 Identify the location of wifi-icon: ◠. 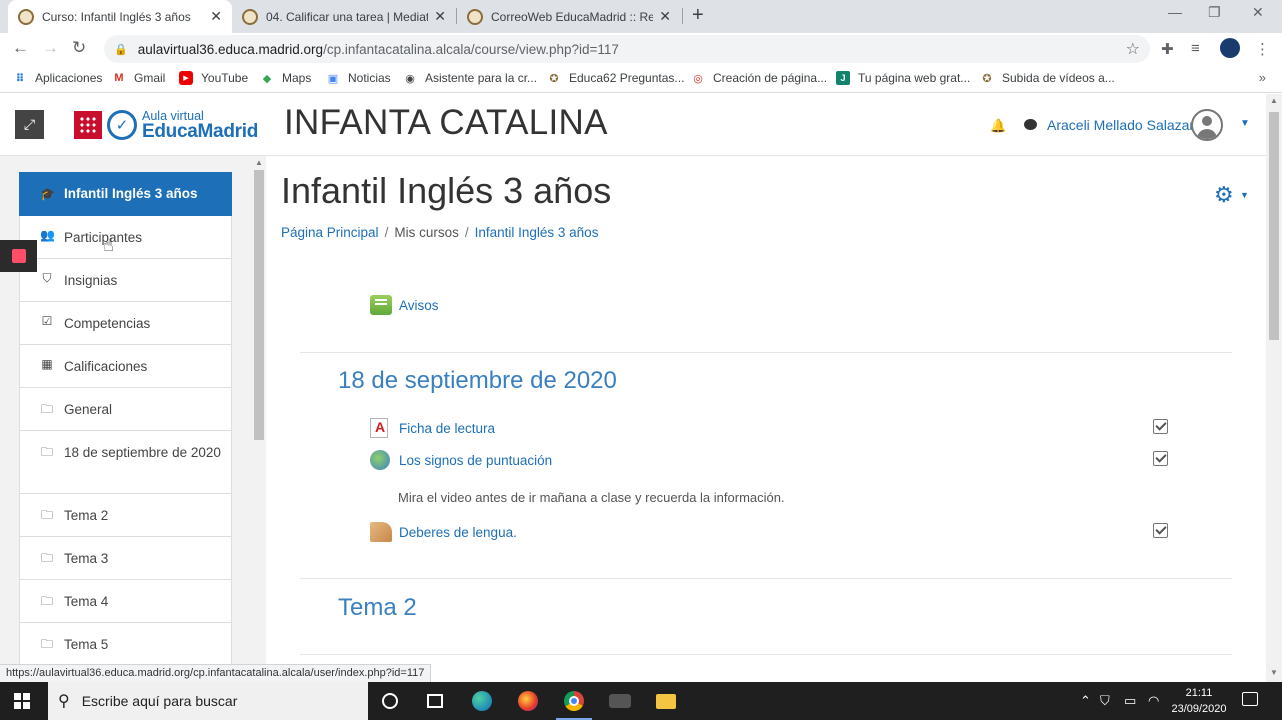
(1153, 701).